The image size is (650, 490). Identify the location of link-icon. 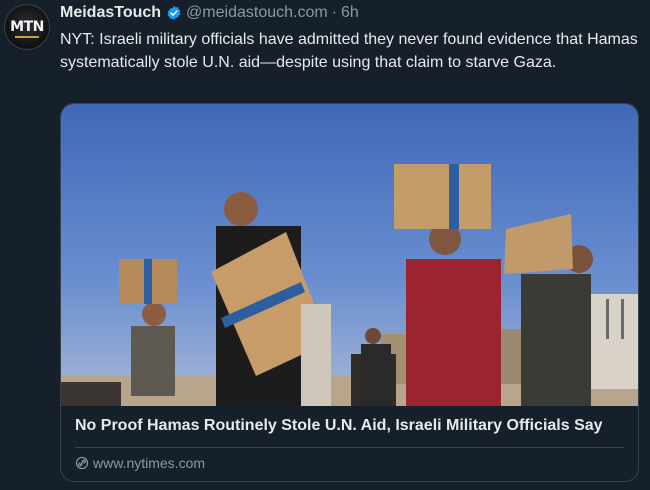
(82, 463).